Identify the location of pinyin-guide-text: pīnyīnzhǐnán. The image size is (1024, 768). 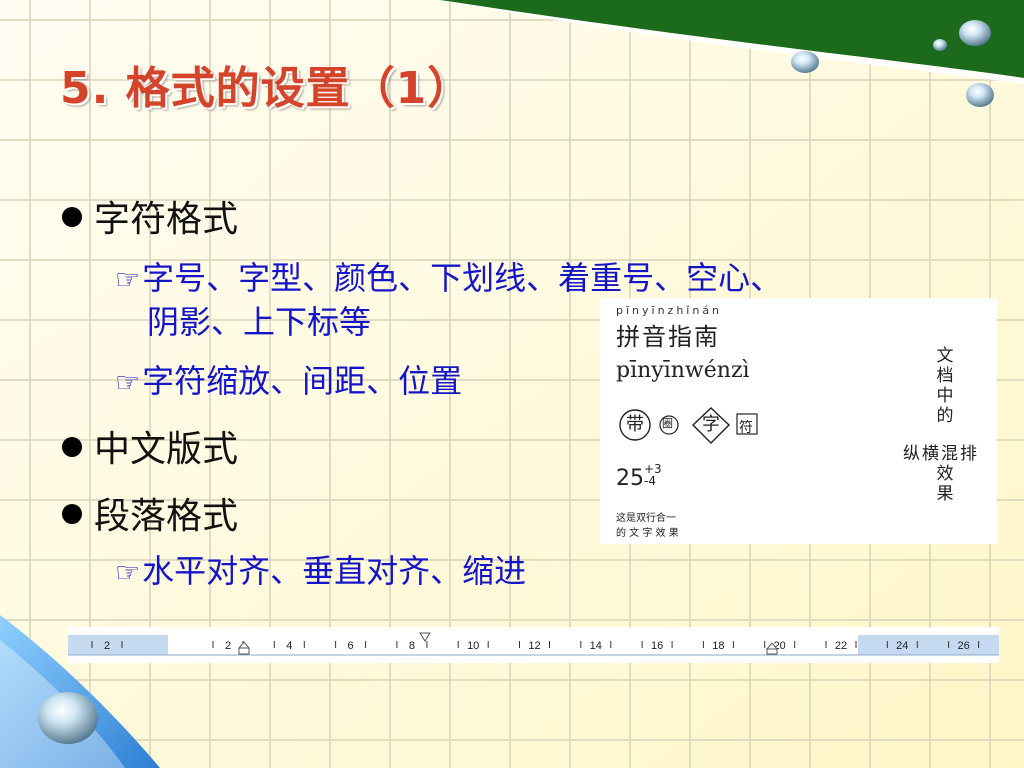
(669, 310).